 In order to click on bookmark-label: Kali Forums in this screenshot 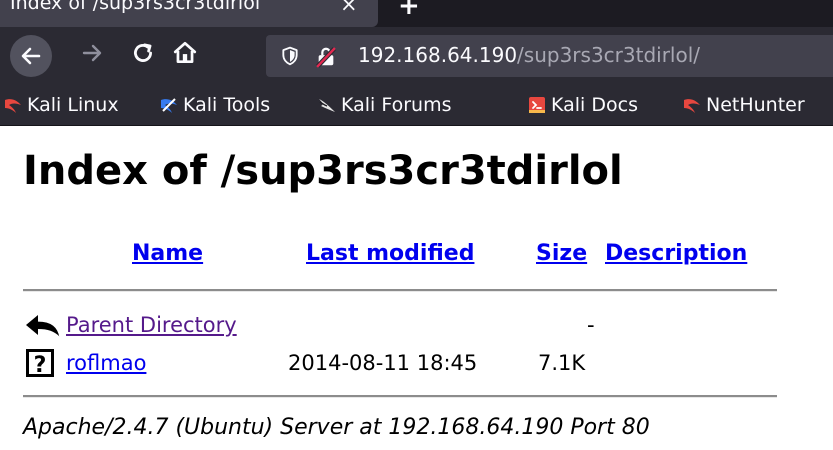, I will do `click(396, 105)`.